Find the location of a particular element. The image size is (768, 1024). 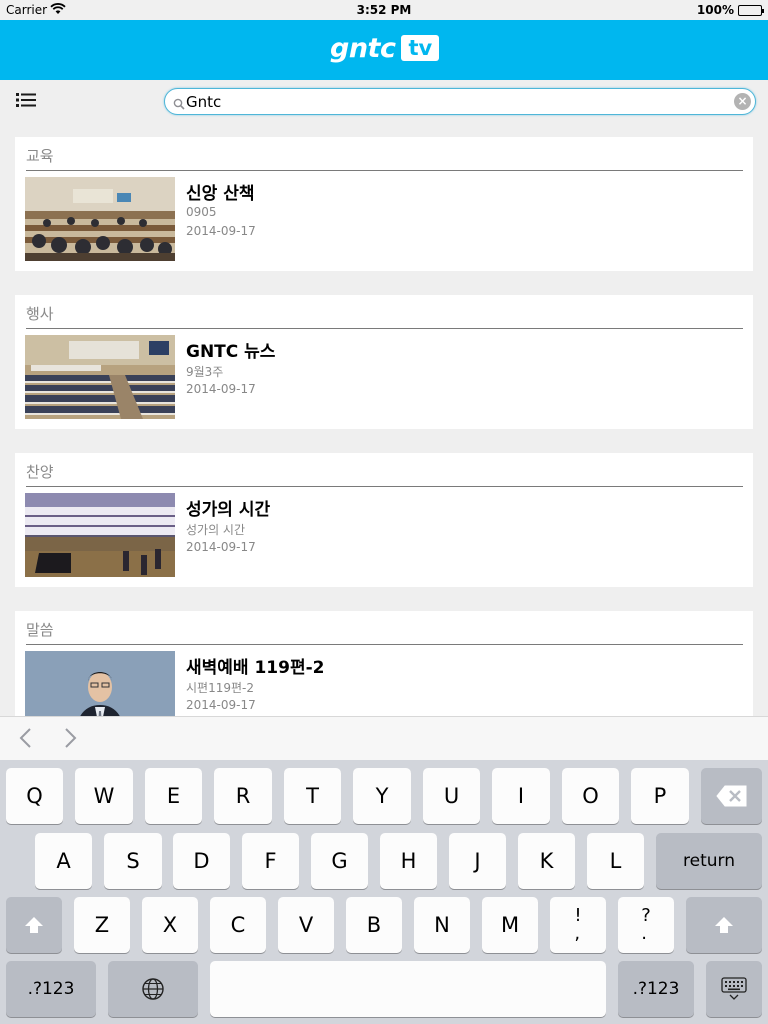

delete-key is located at coordinates (731, 796).